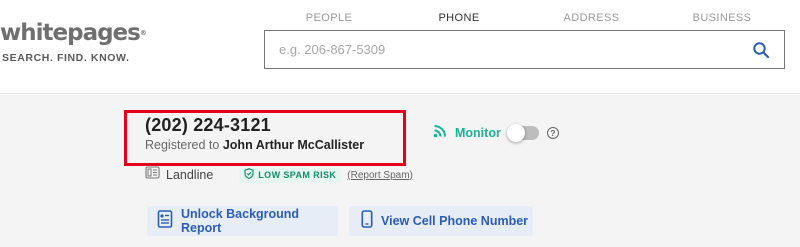 This screenshot has width=800, height=247. Describe the element at coordinates (722, 20) in the screenshot. I see `tab-business: BUSINESS` at that location.